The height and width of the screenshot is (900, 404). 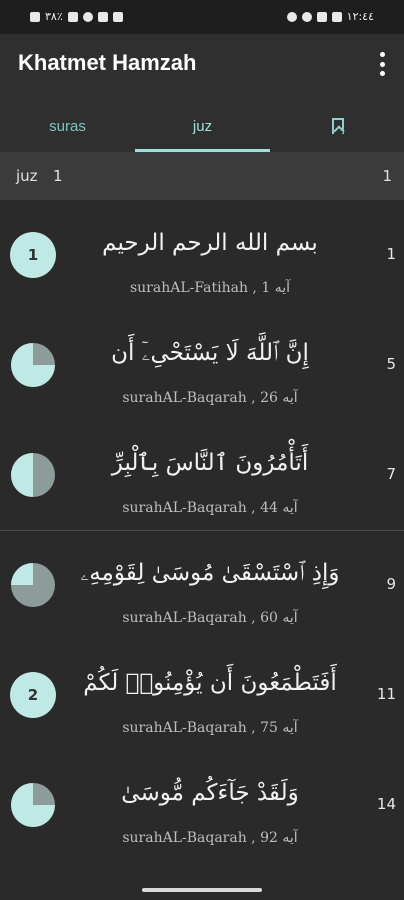 What do you see at coordinates (117, 16) in the screenshot?
I see `battery-icon` at bounding box center [117, 16].